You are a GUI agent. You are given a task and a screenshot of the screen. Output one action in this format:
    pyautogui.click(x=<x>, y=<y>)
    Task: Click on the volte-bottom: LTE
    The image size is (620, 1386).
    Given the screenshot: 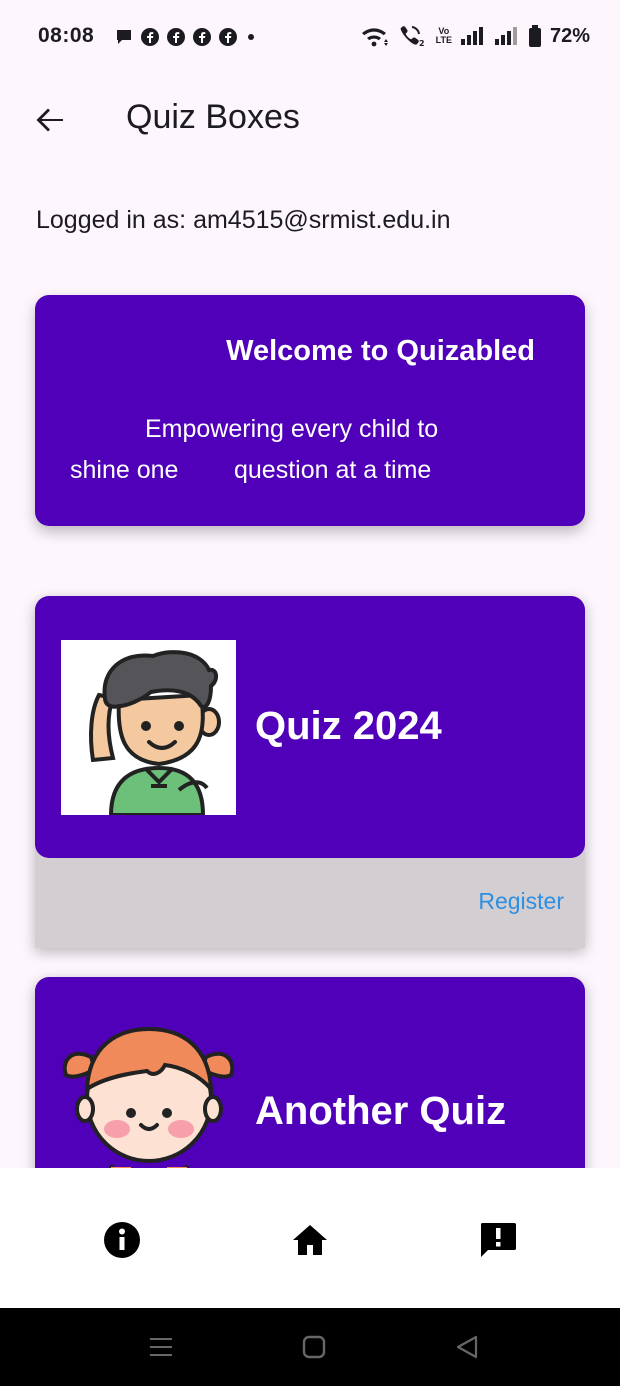 What is the action you would take?
    pyautogui.click(x=443, y=40)
    